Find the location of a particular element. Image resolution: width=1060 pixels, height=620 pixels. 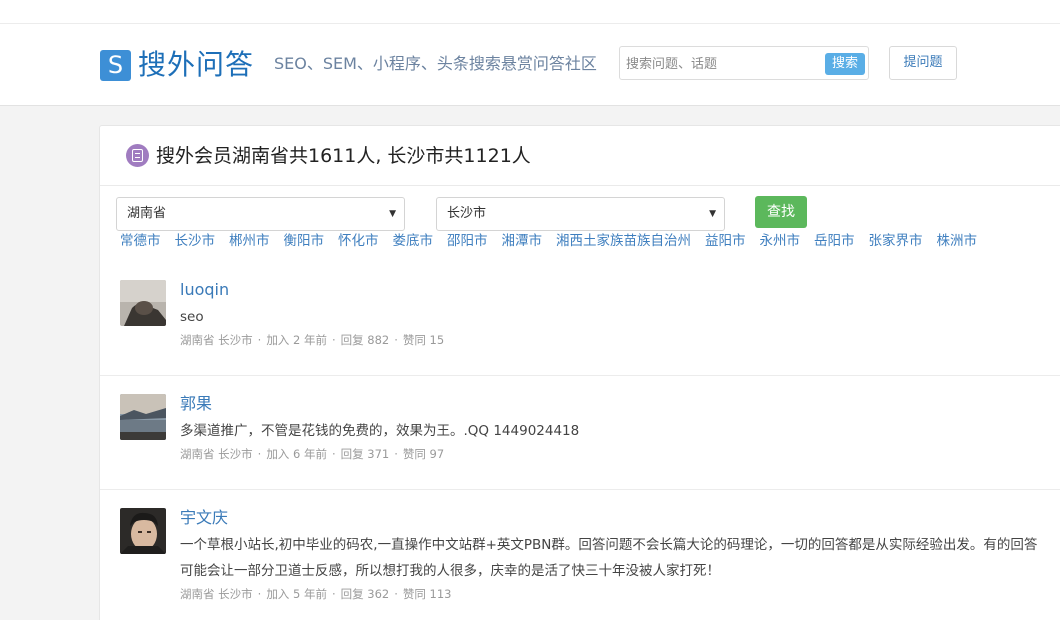

logo-mark-icon: S is located at coordinates (115, 65).